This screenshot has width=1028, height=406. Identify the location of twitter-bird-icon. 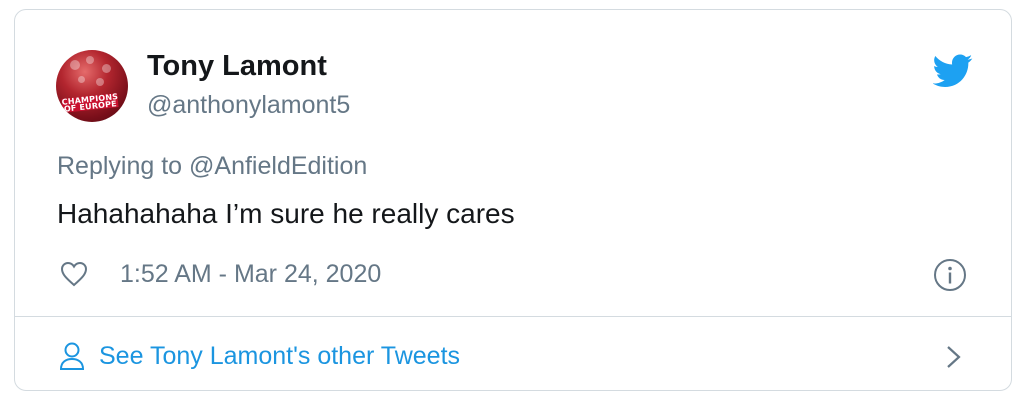
(953, 71).